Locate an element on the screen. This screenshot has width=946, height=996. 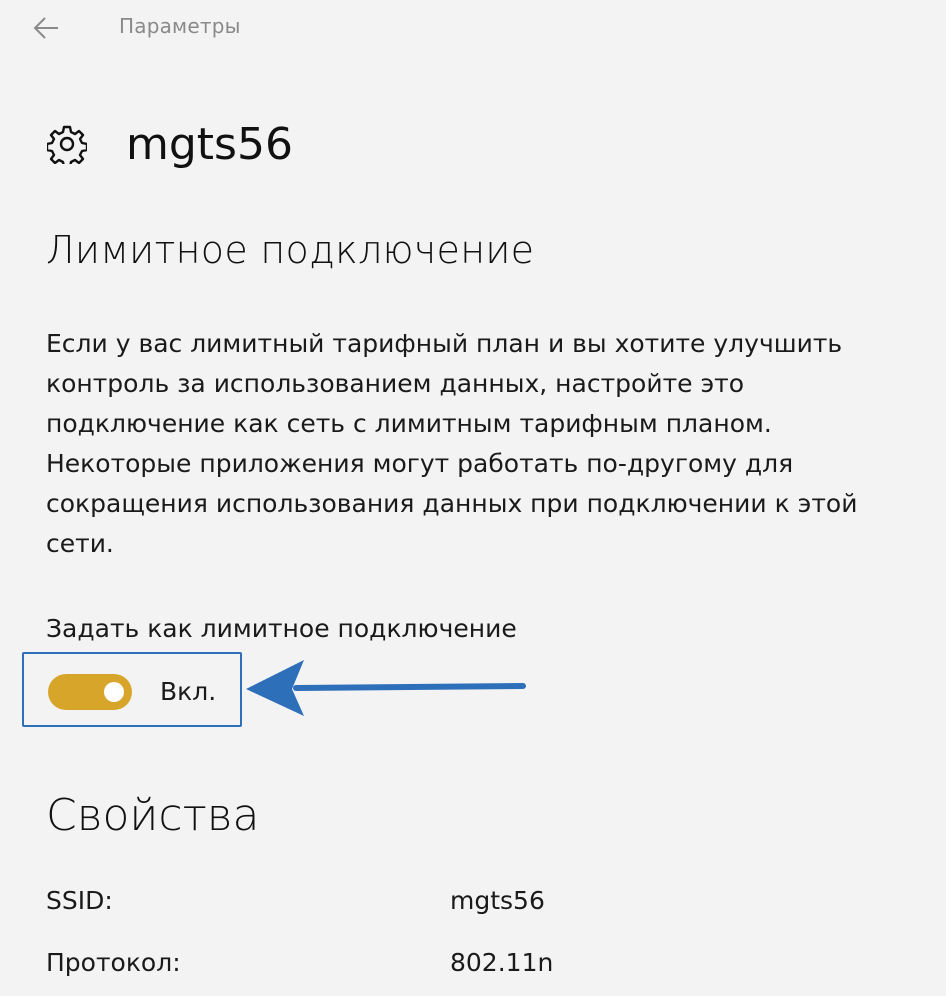
property-value: 802.11n is located at coordinates (502, 962).